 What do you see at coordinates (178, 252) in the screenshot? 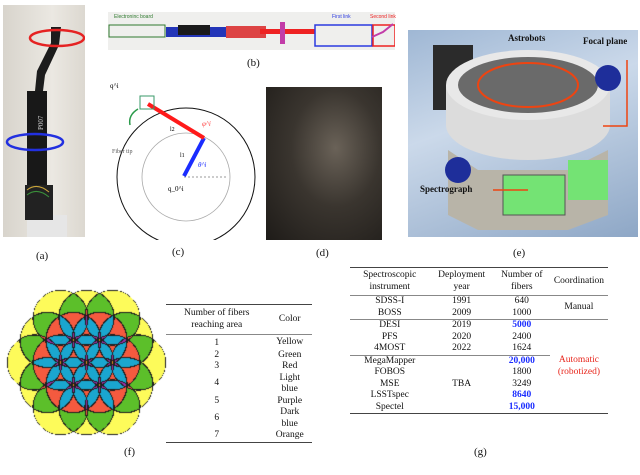
I see `label-c: (c)` at bounding box center [178, 252].